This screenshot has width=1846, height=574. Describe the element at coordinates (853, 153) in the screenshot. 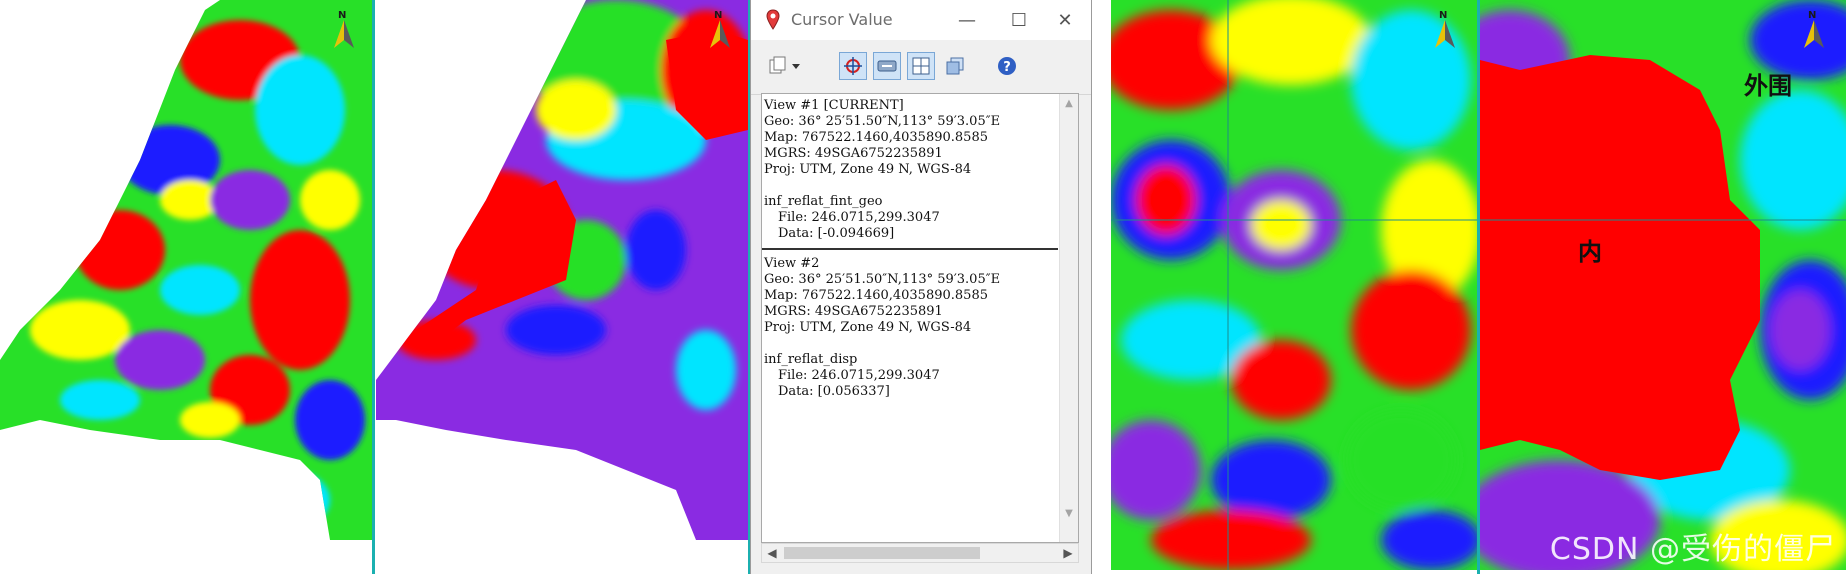

I see `view1-mgrs: MGRS: 49SGA6752235891` at that location.